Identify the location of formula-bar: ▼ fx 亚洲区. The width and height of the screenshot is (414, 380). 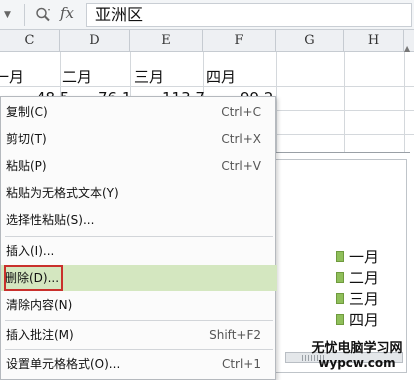
(207, 15).